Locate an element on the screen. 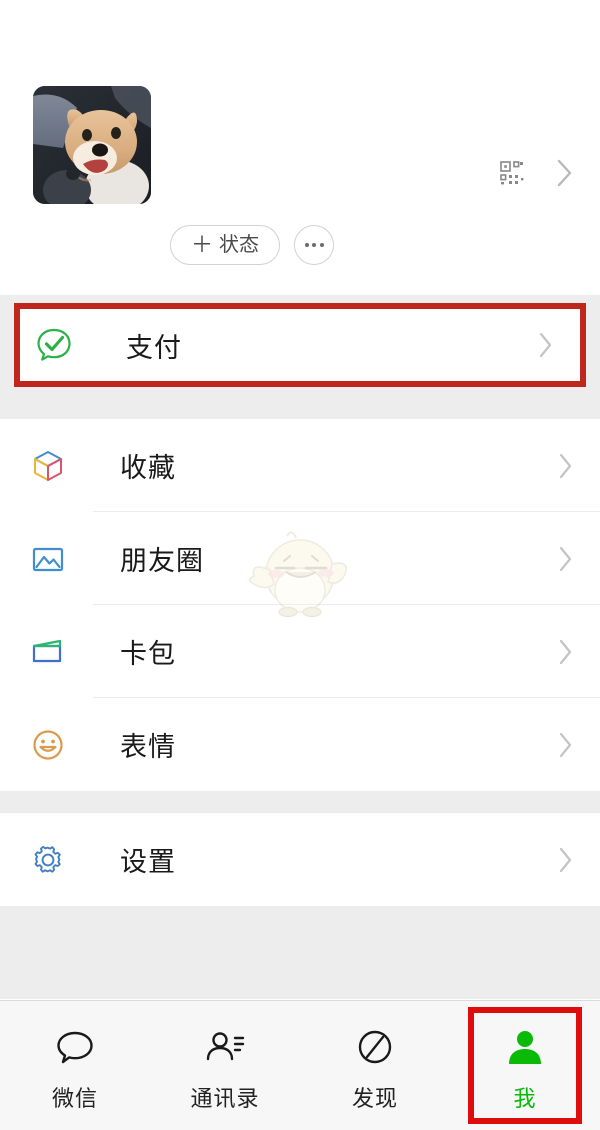 The width and height of the screenshot is (600, 1130). tab-wechat: 微信 is located at coordinates (75, 1065).